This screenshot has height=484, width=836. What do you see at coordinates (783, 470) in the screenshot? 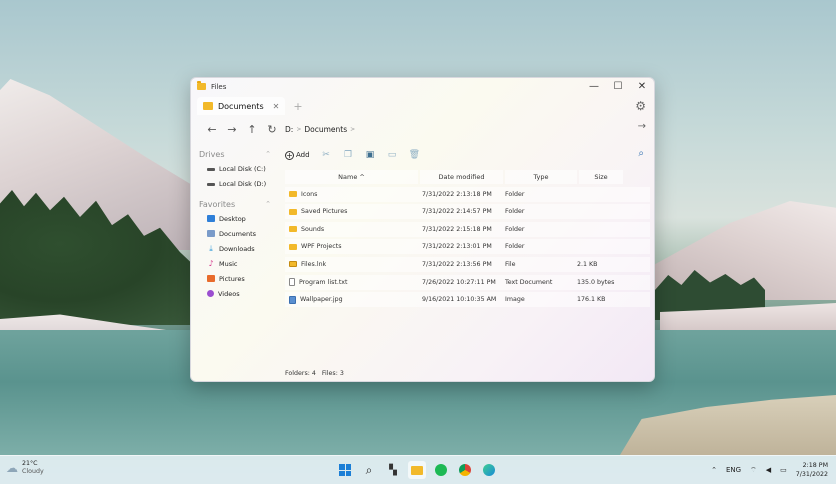
I see `battery-icon: ▭` at bounding box center [783, 470].